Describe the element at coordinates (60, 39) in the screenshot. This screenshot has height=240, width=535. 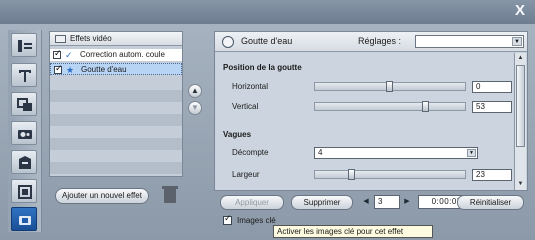
I see `folder-icon` at that location.